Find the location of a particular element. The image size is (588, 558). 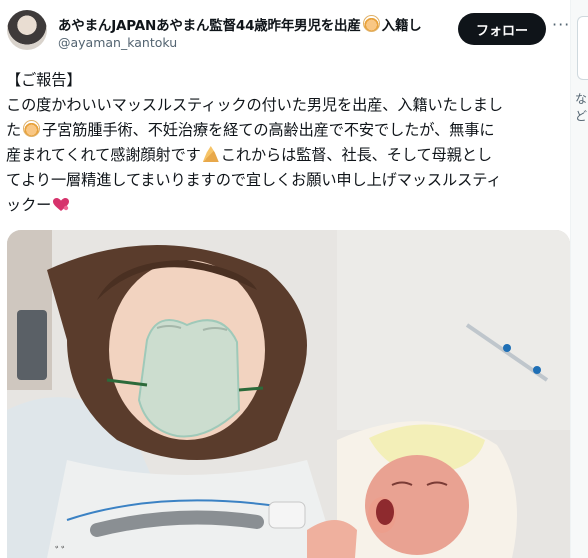

more-options-icon: ··· is located at coordinates (561, 24).